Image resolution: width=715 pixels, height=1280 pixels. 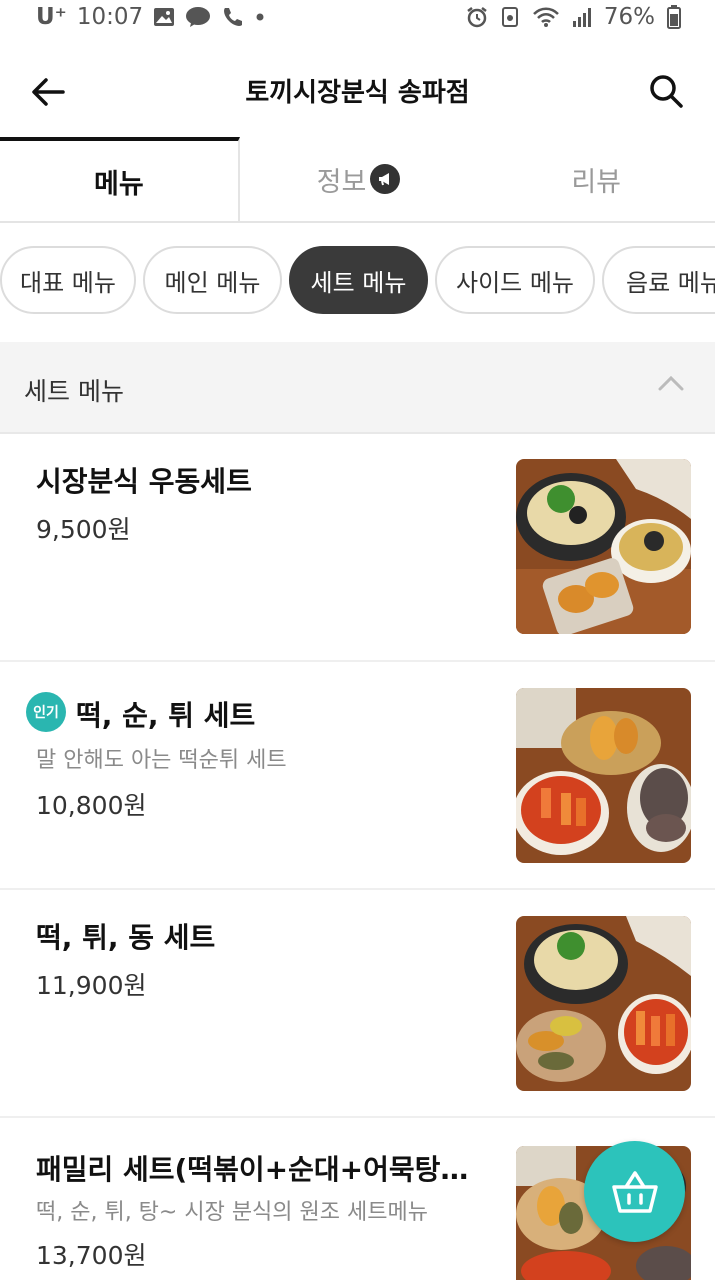 I want to click on chip-drink-menu: 음료 메뉴, so click(x=658, y=280).